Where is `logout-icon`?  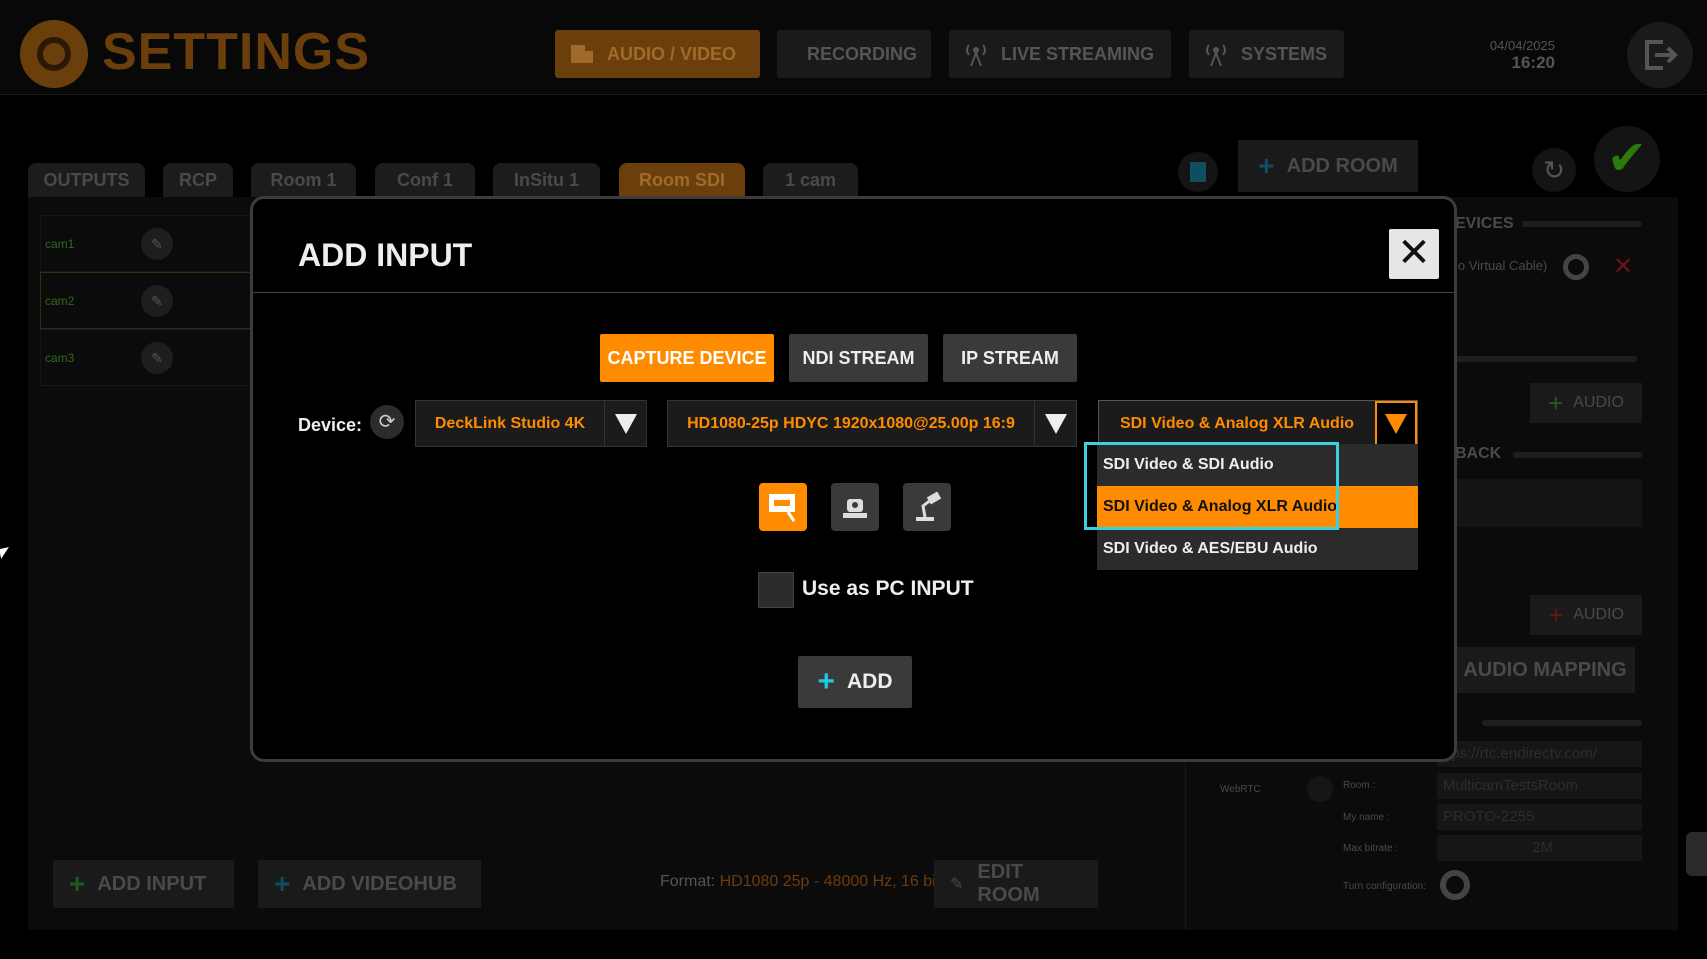
logout-icon is located at coordinates (1661, 55).